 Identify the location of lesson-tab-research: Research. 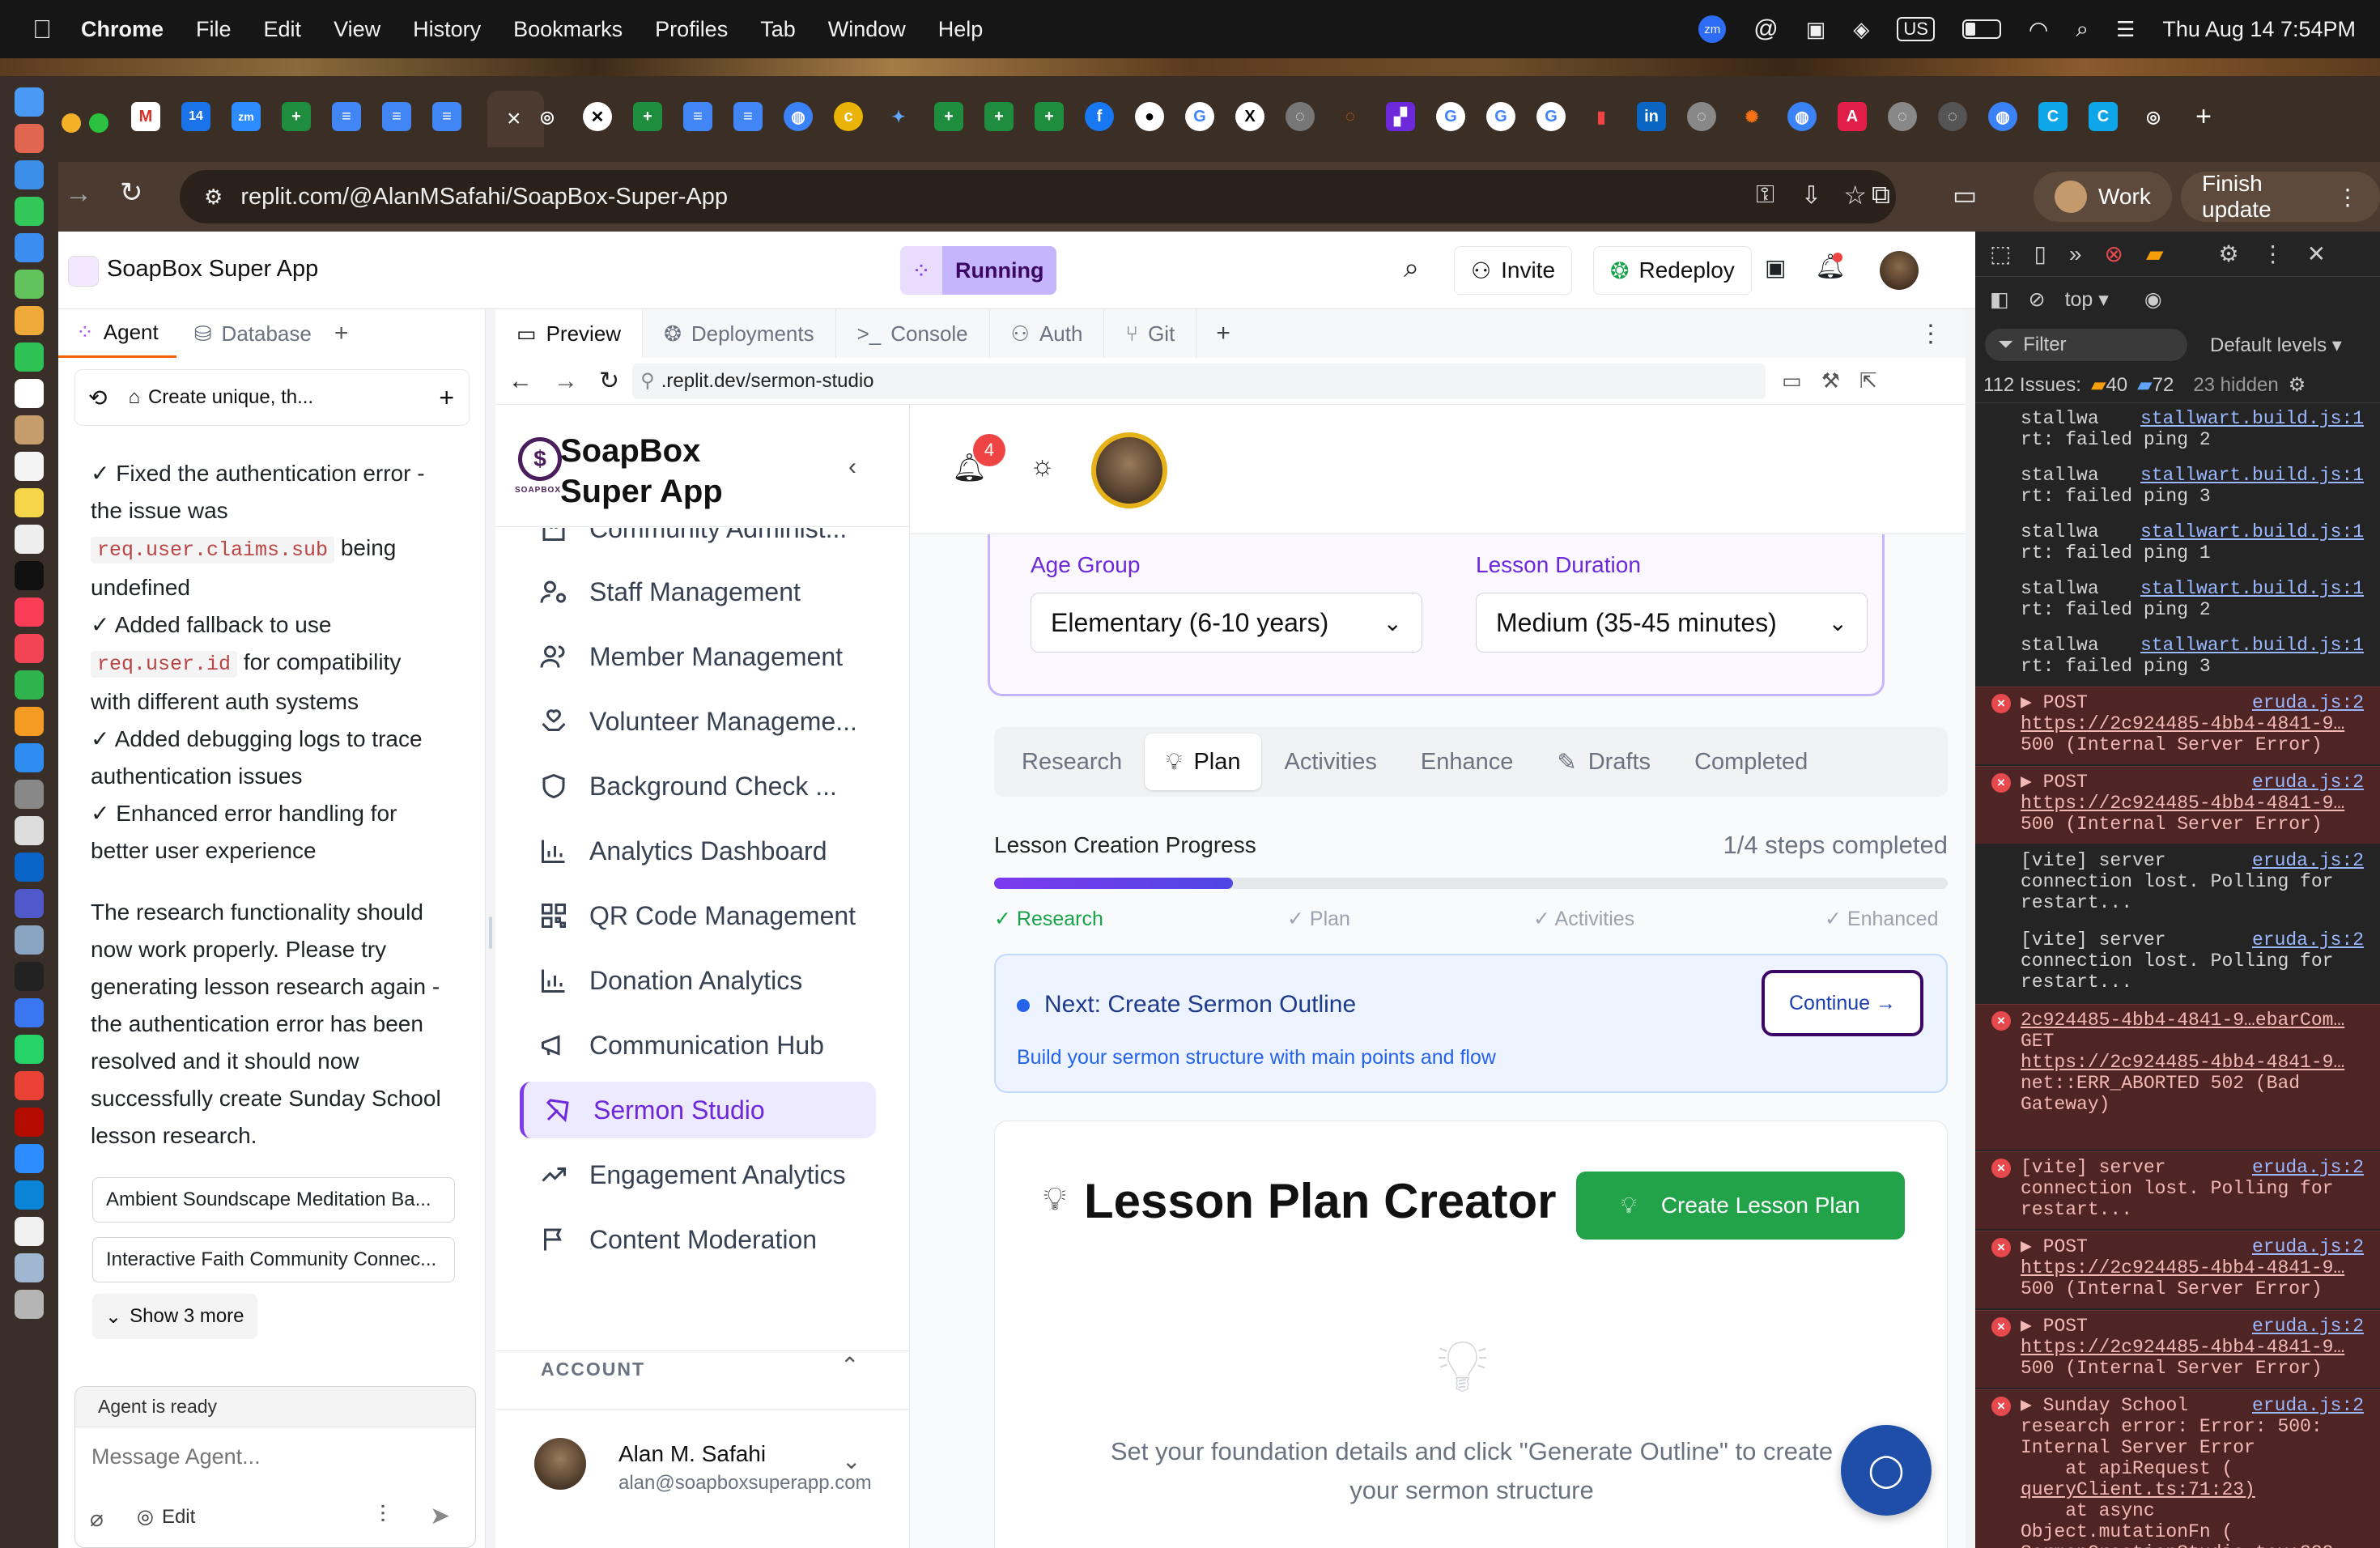
(1072, 762).